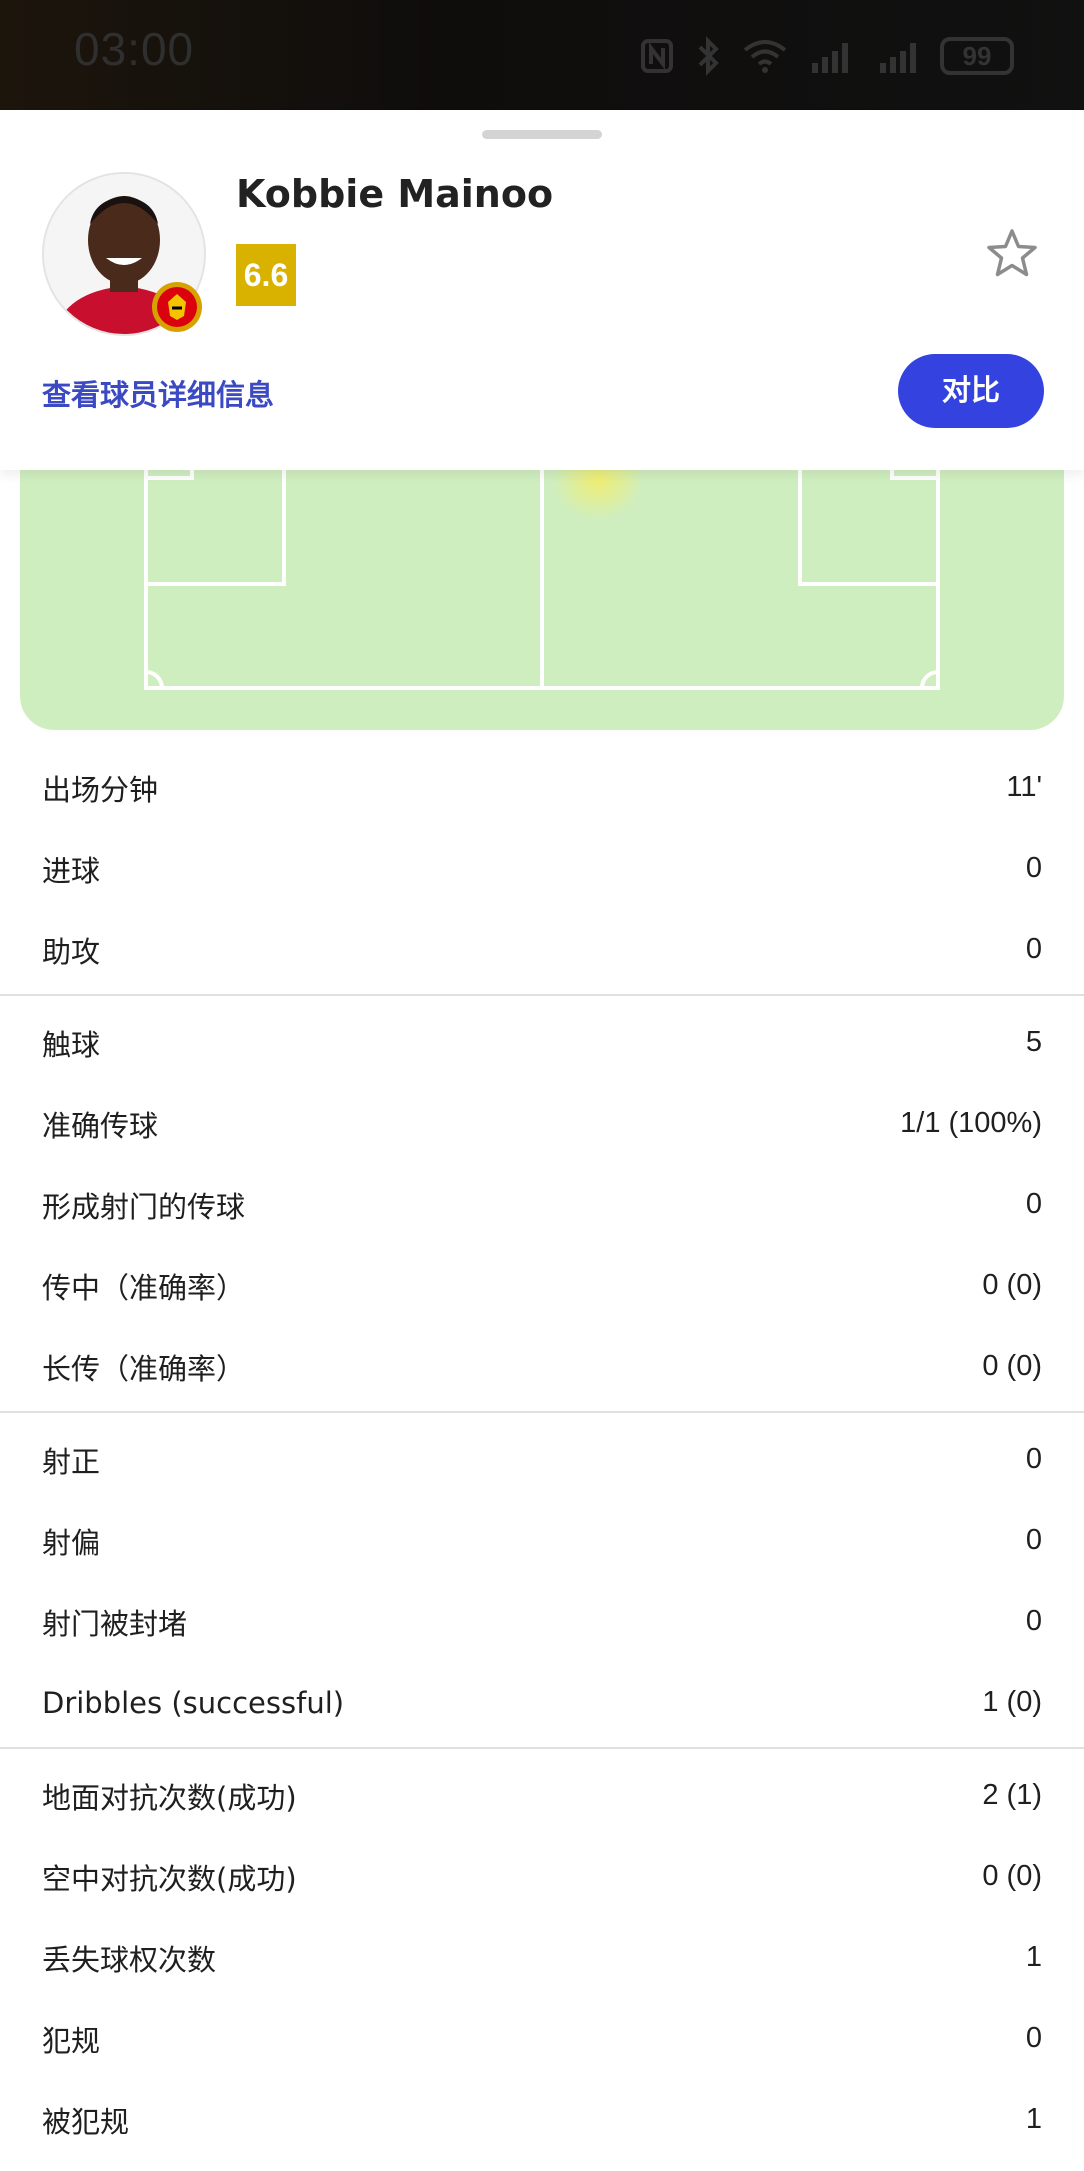  Describe the element at coordinates (542, 1621) in the screenshot. I see `stat-row: 射门被封堵 0` at that location.